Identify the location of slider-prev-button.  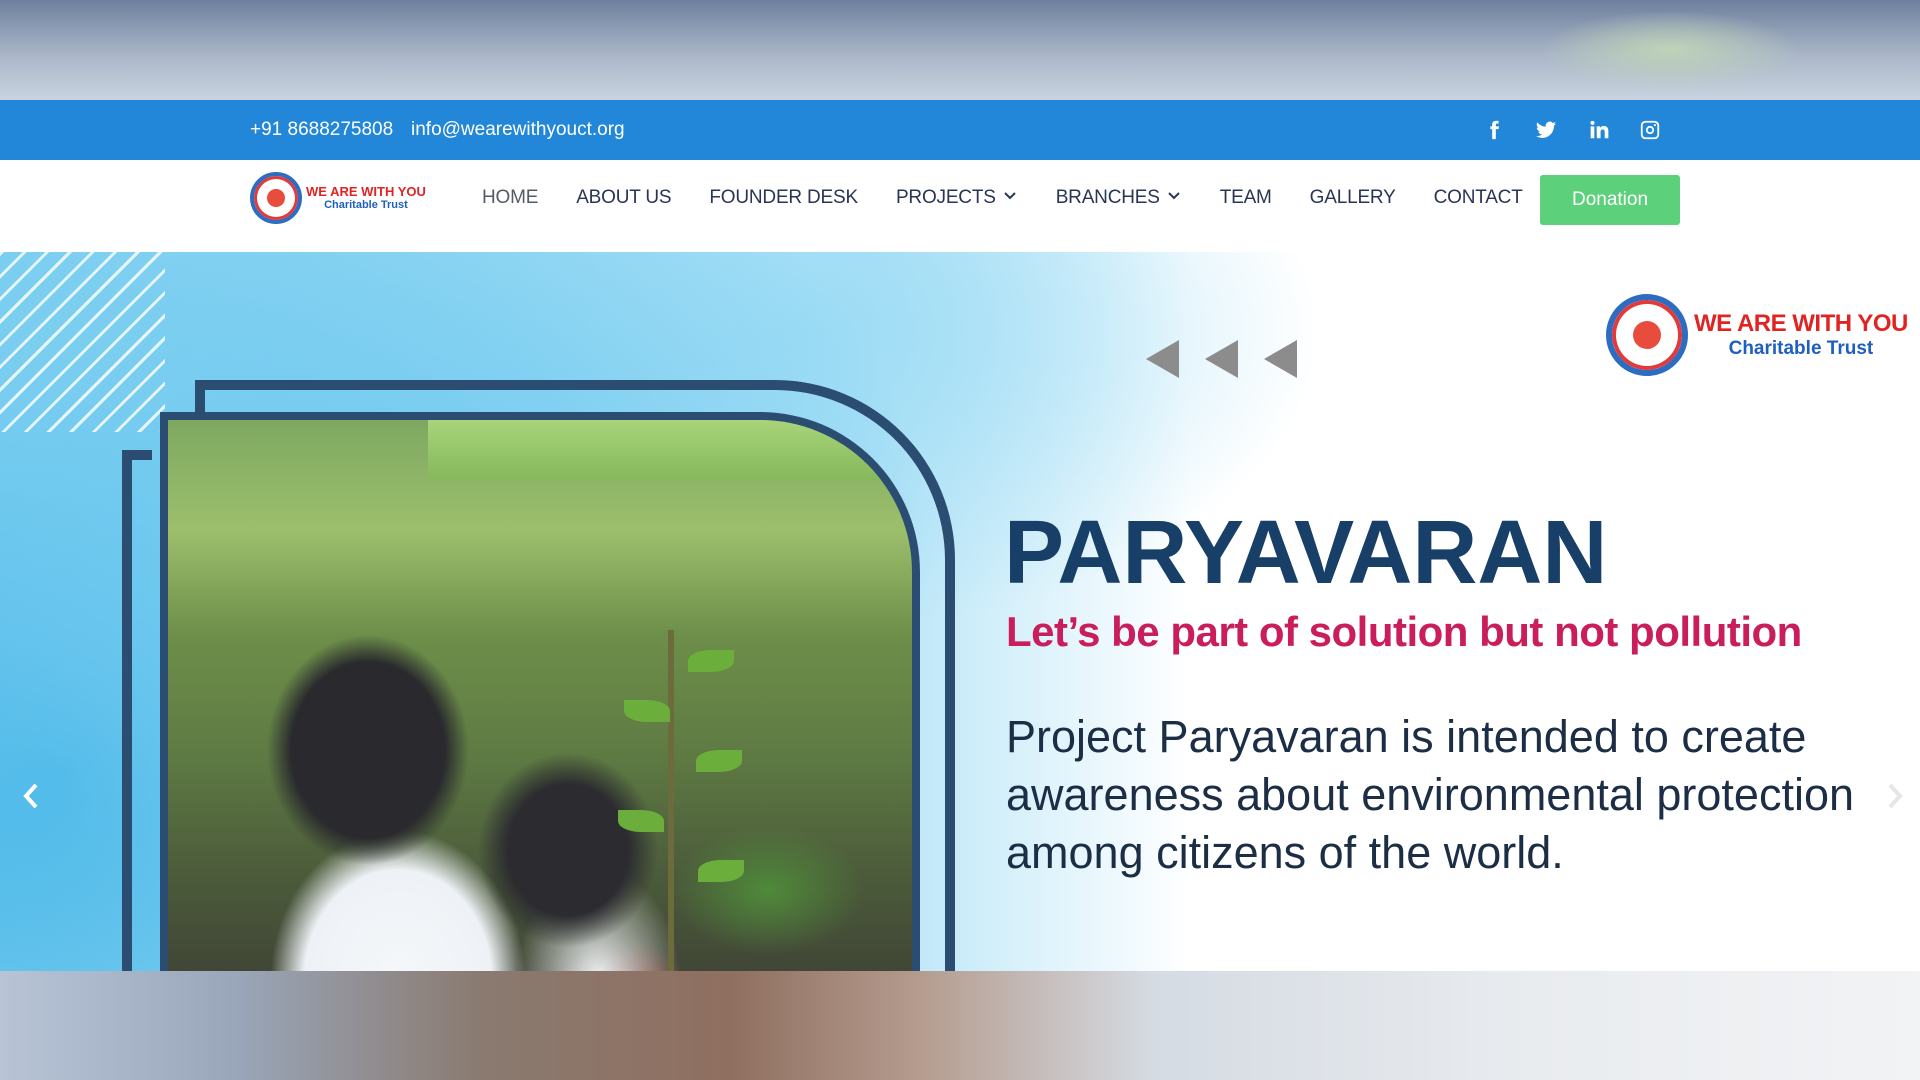
(31, 796).